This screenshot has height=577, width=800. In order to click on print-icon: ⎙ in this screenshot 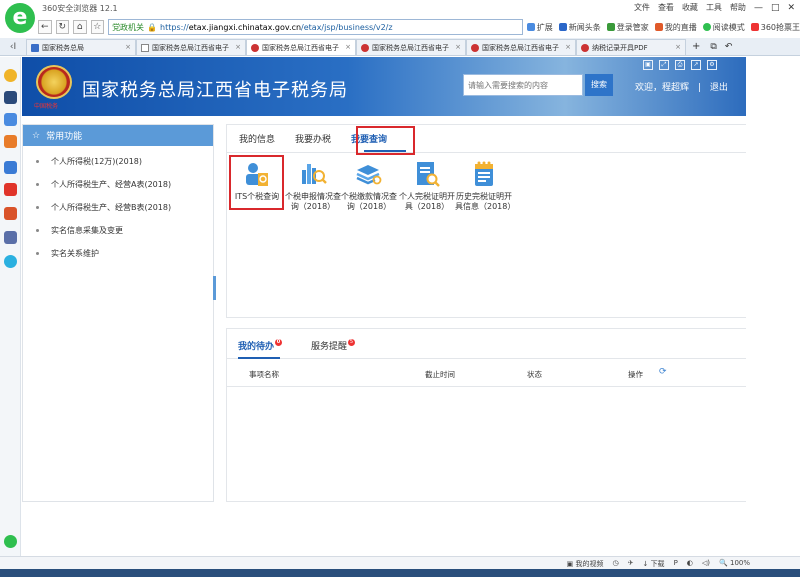, I will do `click(680, 65)`.